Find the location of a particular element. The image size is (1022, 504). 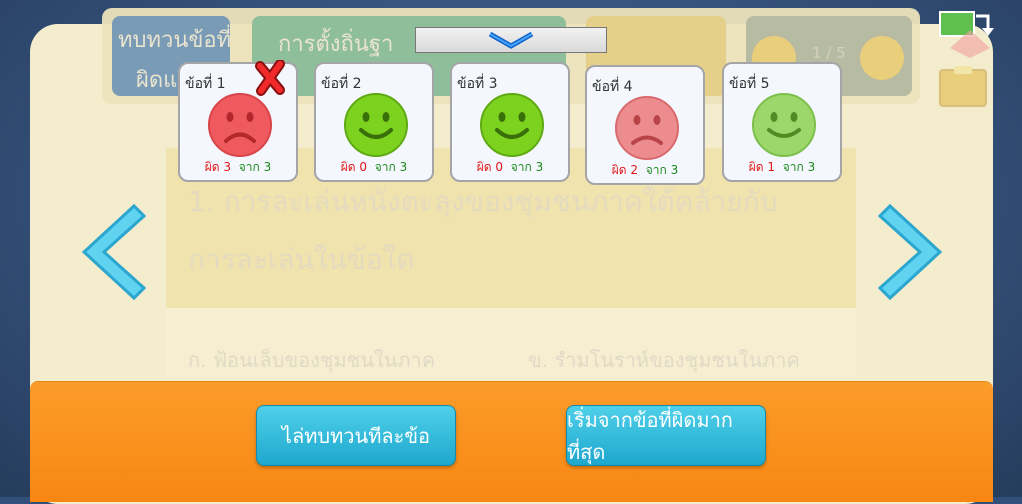

choice-a: ก. ฟ้อนเล็บของชุมชนในภาค is located at coordinates (312, 360).